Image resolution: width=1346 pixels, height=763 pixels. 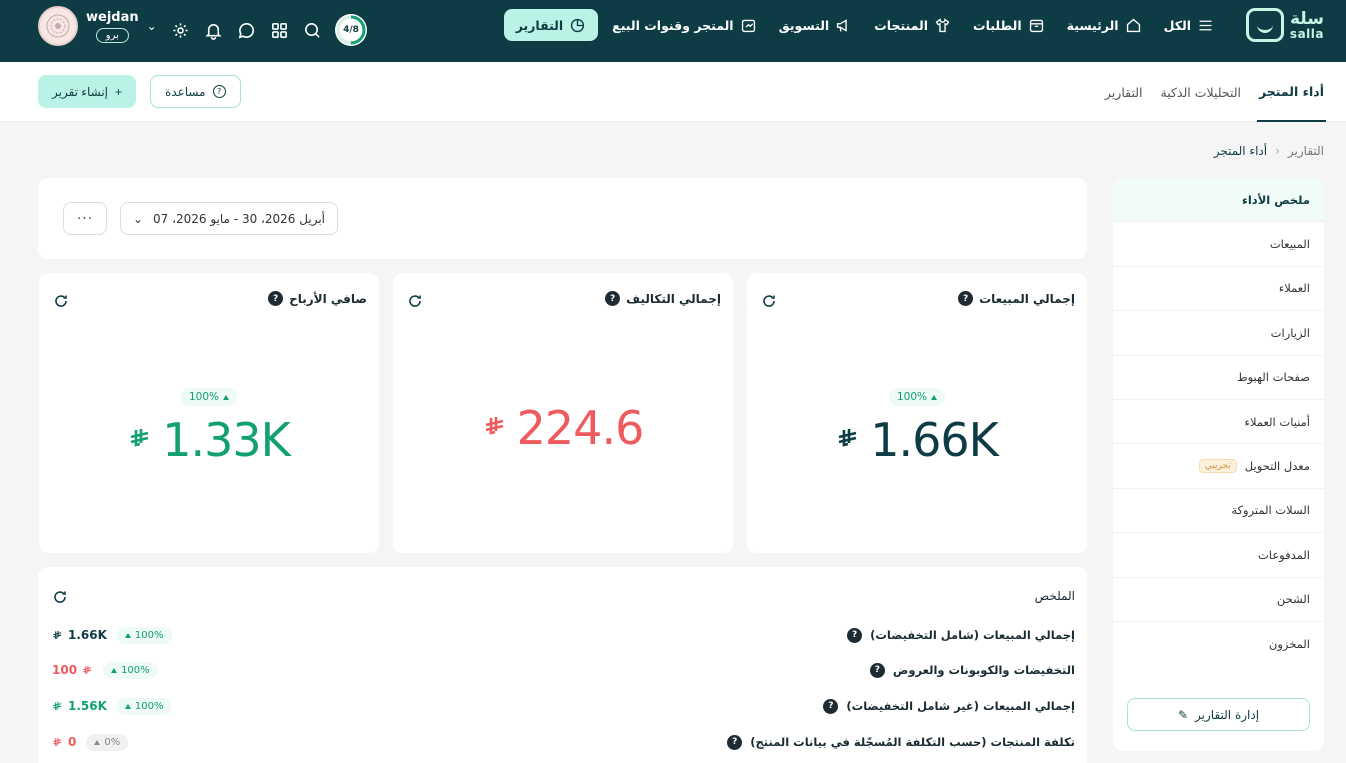 I want to click on nav-item-reports: التقارير, so click(x=551, y=25).